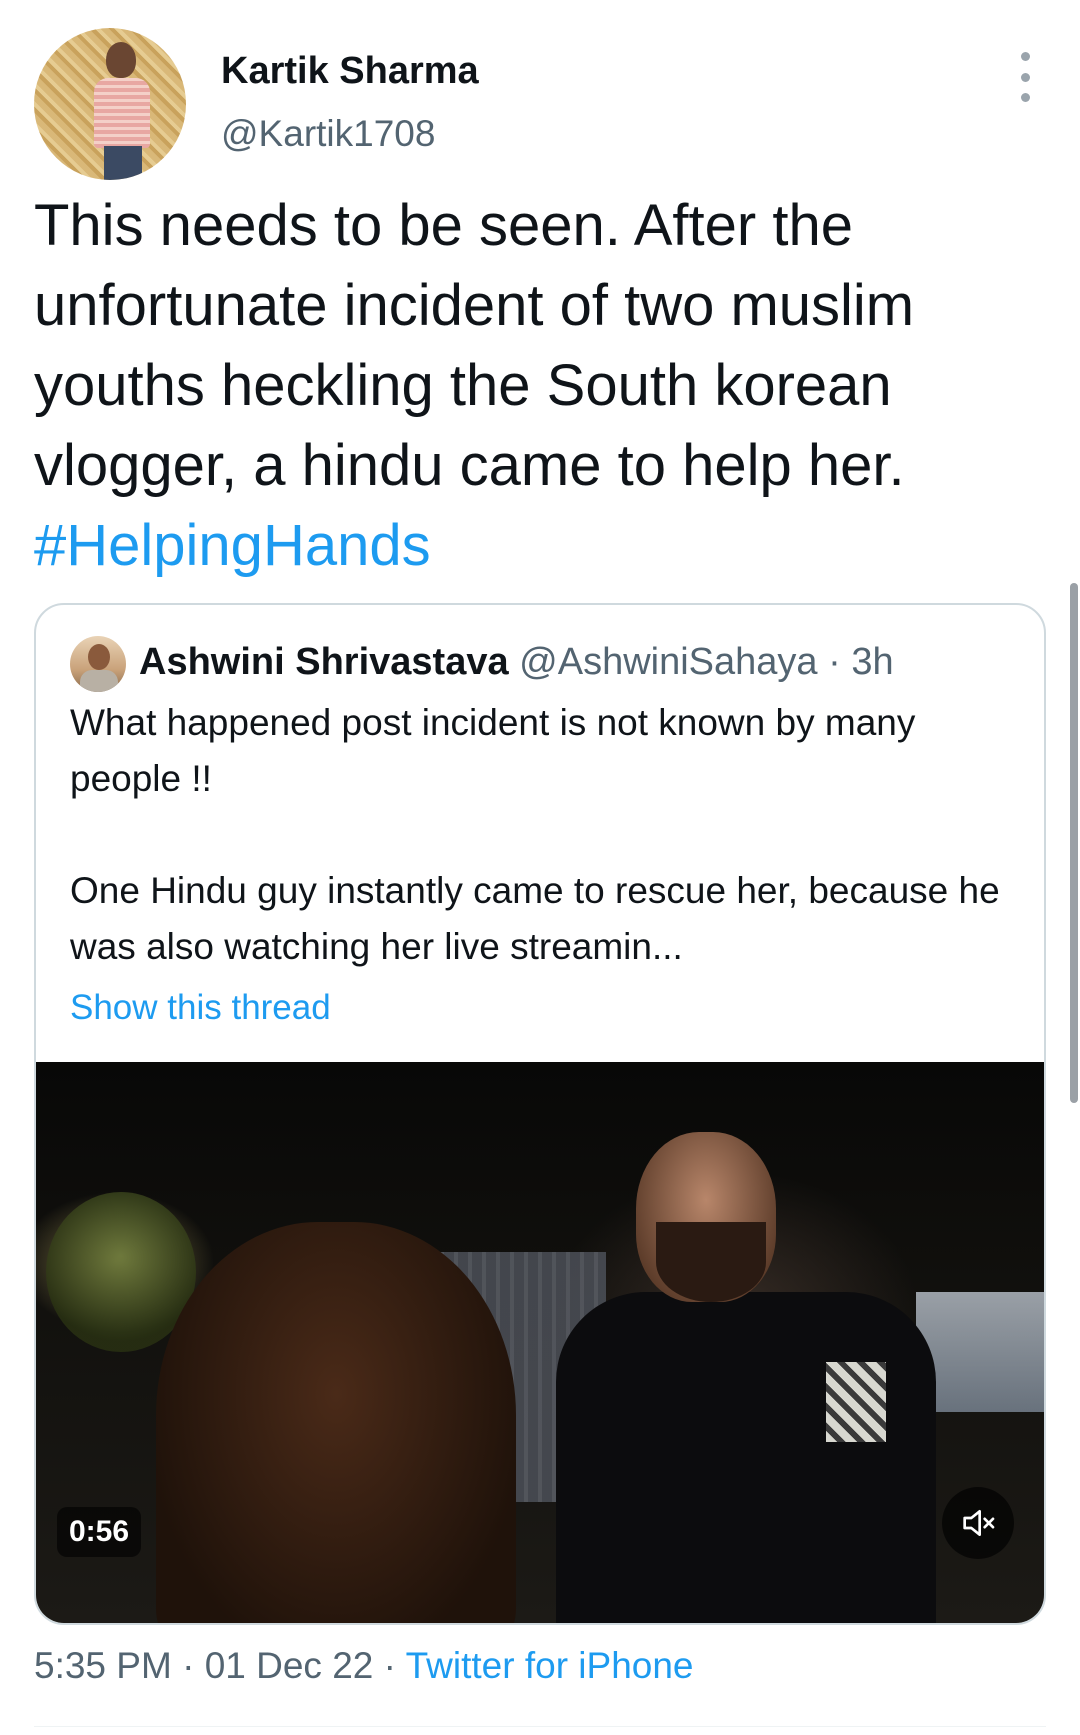 The width and height of the screenshot is (1080, 1735). Describe the element at coordinates (121, 60) in the screenshot. I see `avatar-person-head` at that location.